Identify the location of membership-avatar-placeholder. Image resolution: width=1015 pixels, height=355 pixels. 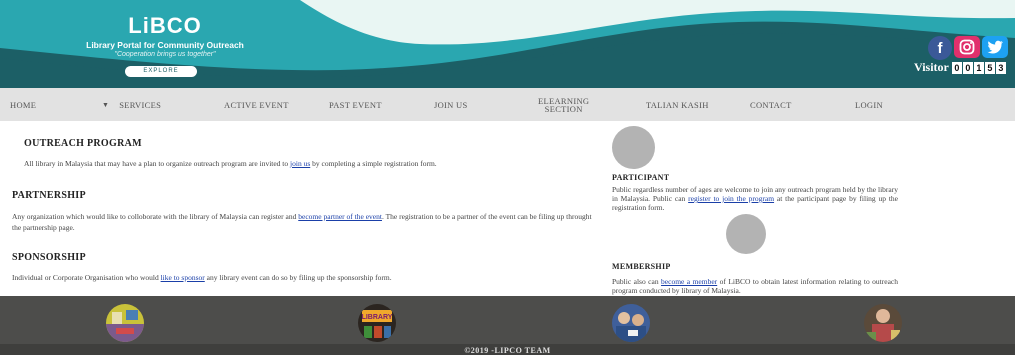
(746, 234).